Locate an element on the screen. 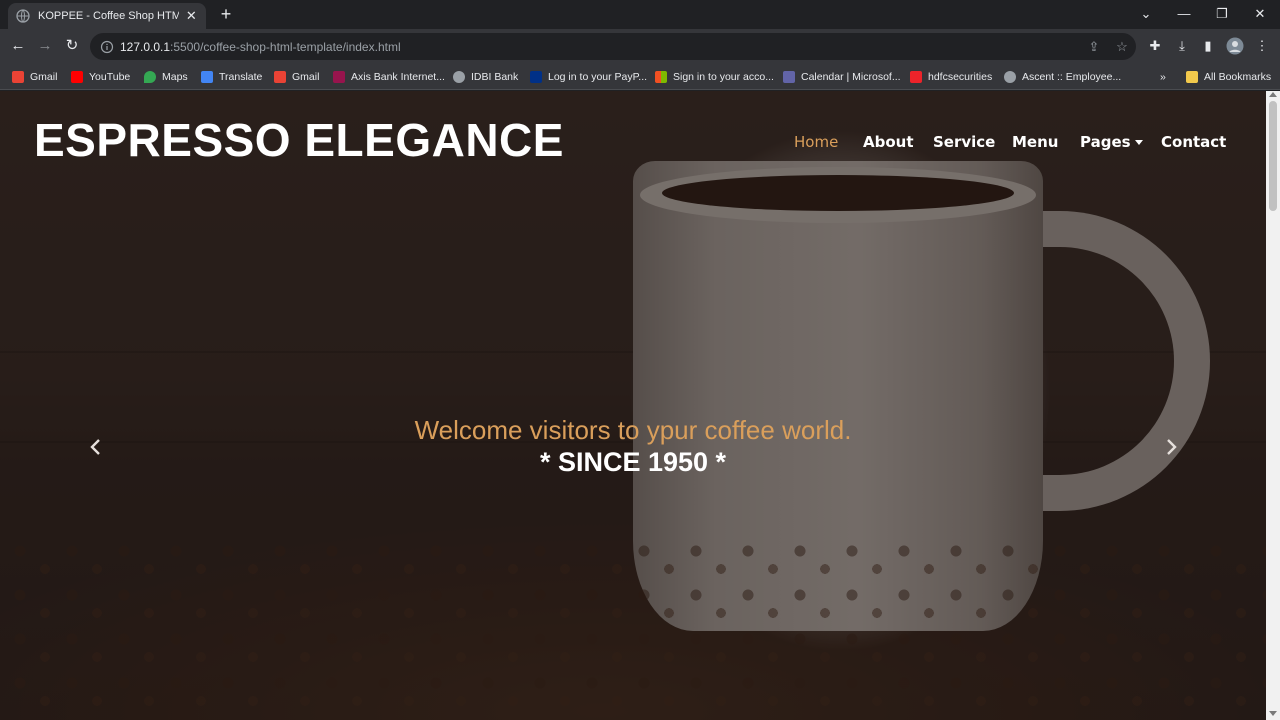 The height and width of the screenshot is (720, 1280). close-window-button: ✕ is located at coordinates (1260, 14).